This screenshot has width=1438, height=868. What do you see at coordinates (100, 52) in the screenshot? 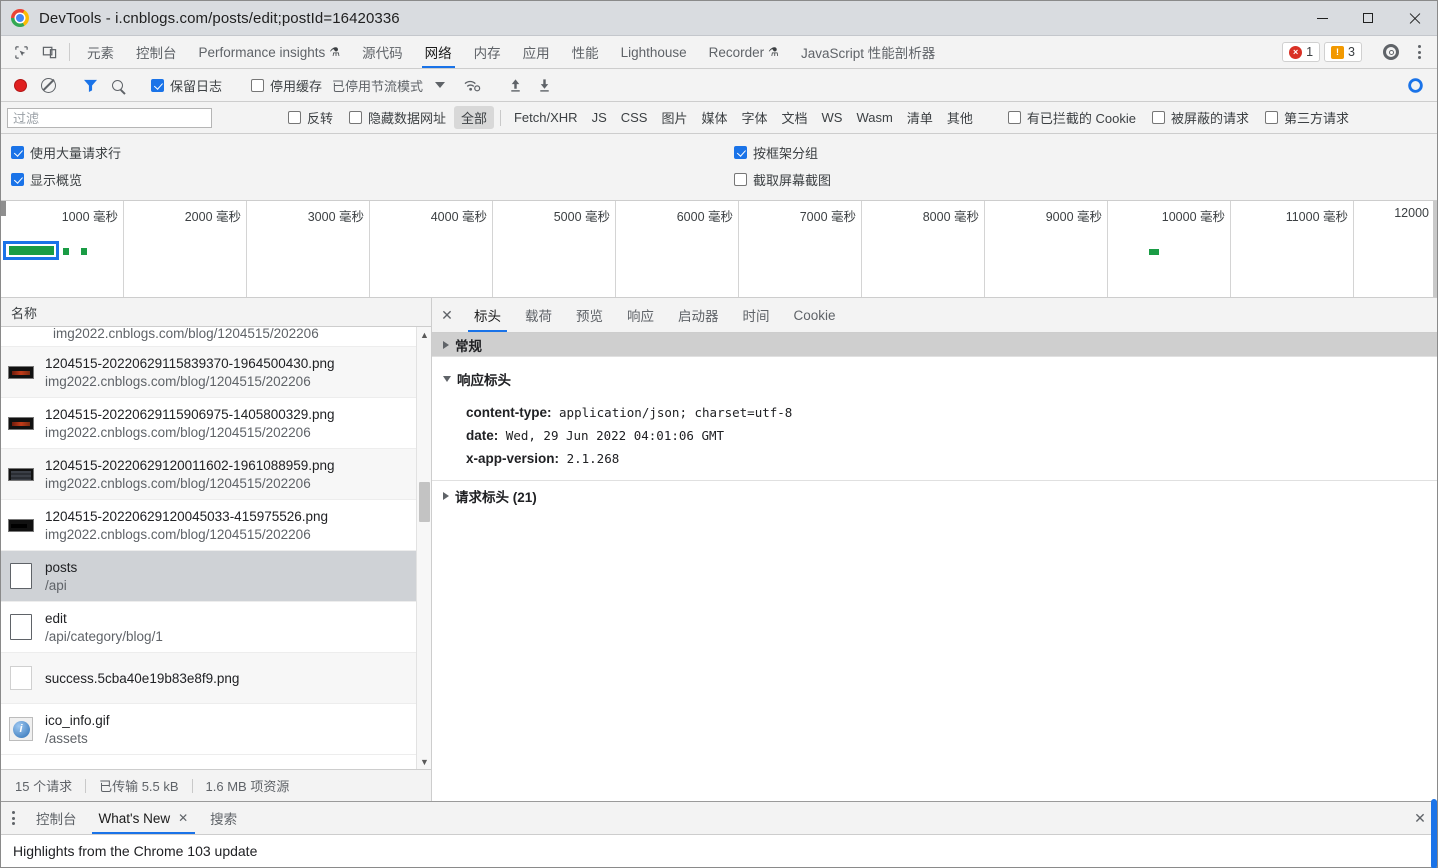
I see `tab-elements: 元素` at bounding box center [100, 52].